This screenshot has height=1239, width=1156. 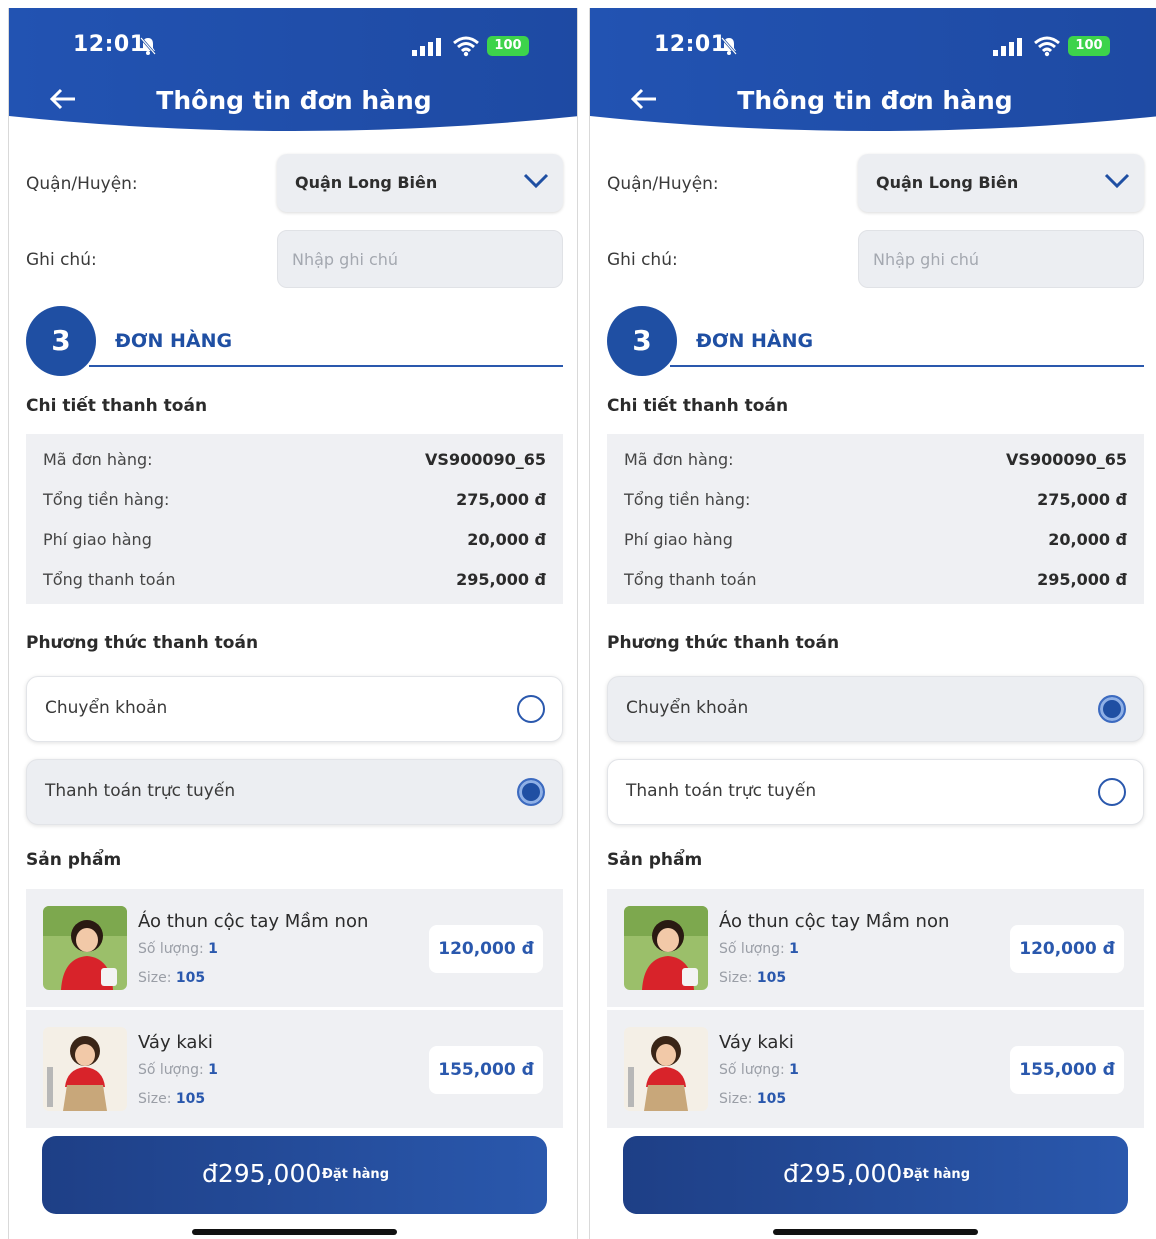 What do you see at coordinates (61, 260) in the screenshot?
I see `note-label: Ghi chú:` at bounding box center [61, 260].